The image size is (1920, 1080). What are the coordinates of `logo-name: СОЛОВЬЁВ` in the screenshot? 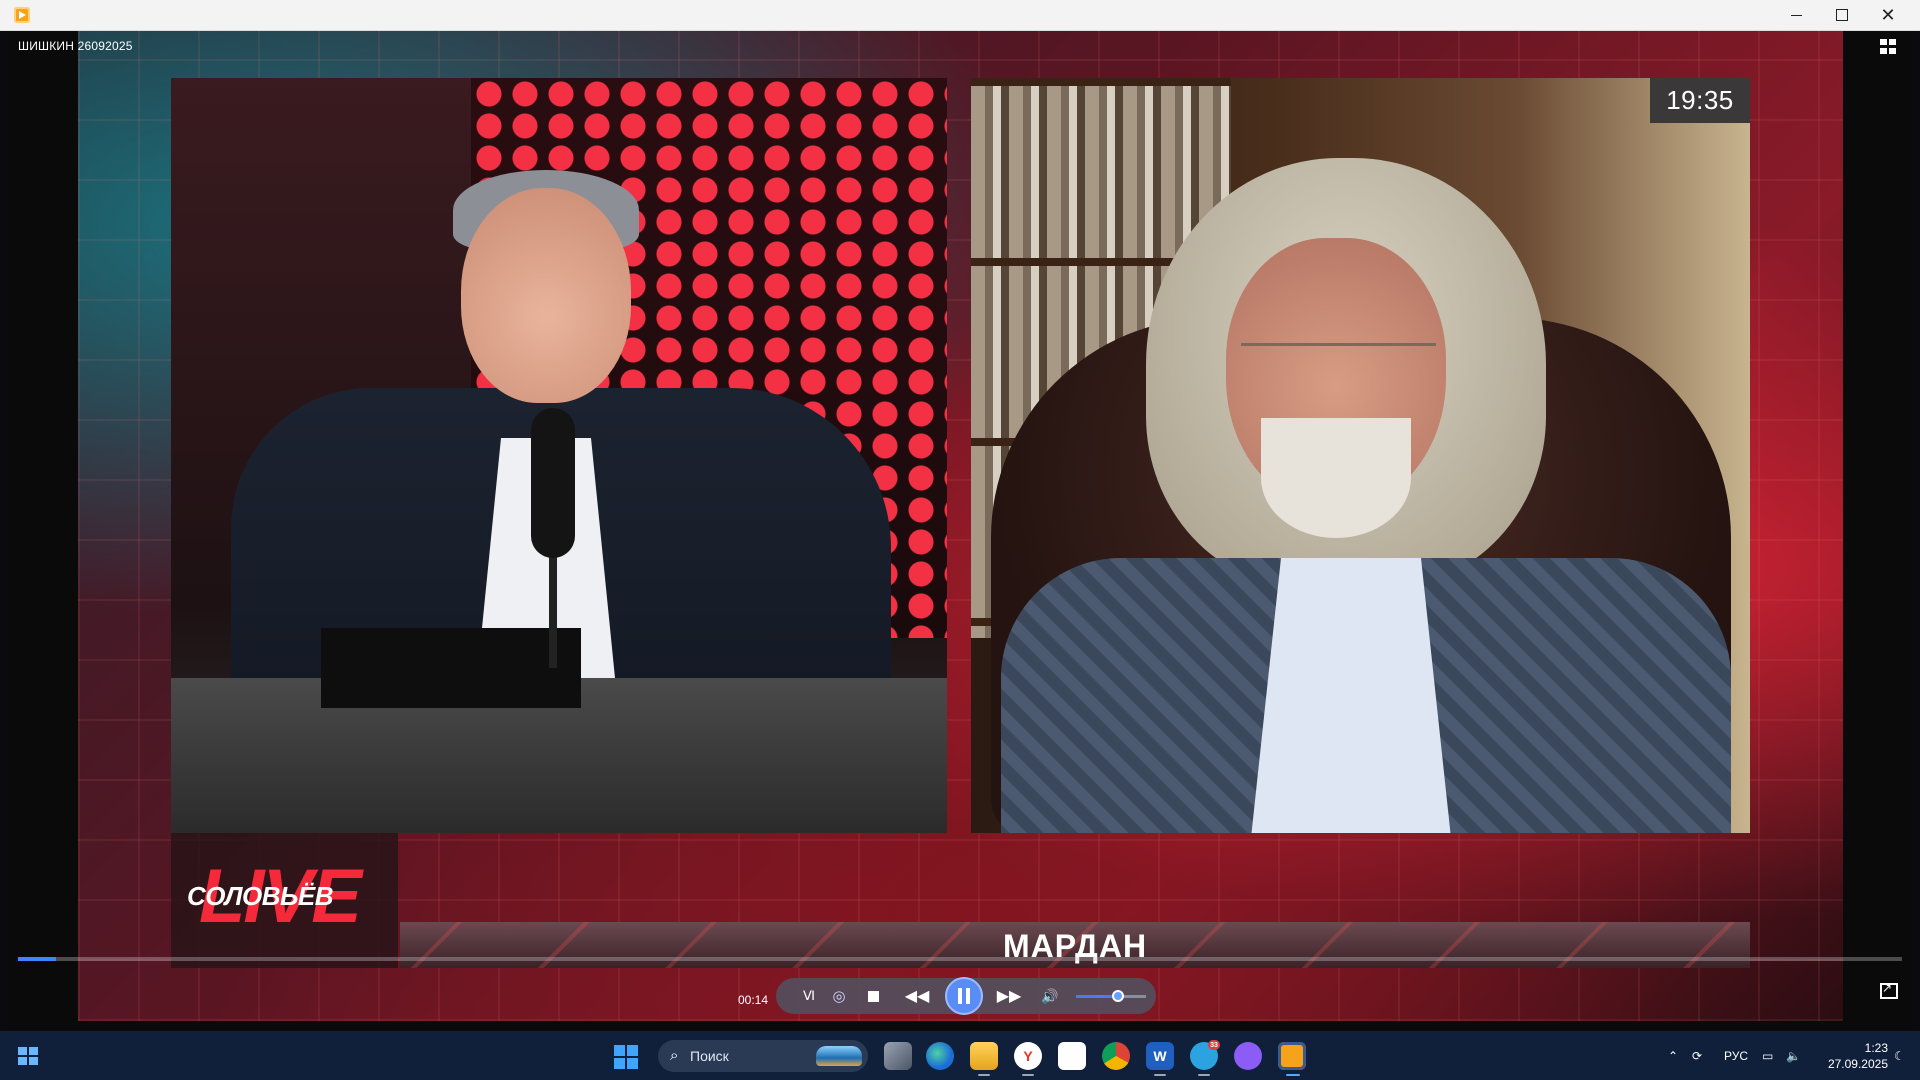 It's located at (260, 896).